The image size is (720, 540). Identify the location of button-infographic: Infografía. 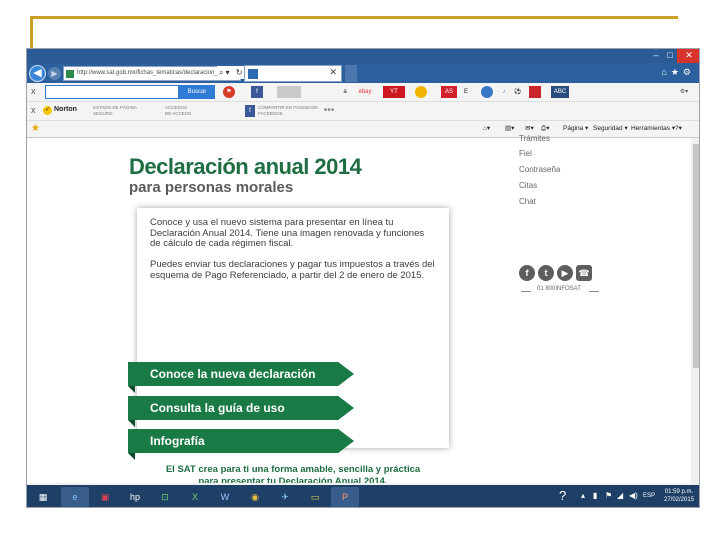
(241, 441).